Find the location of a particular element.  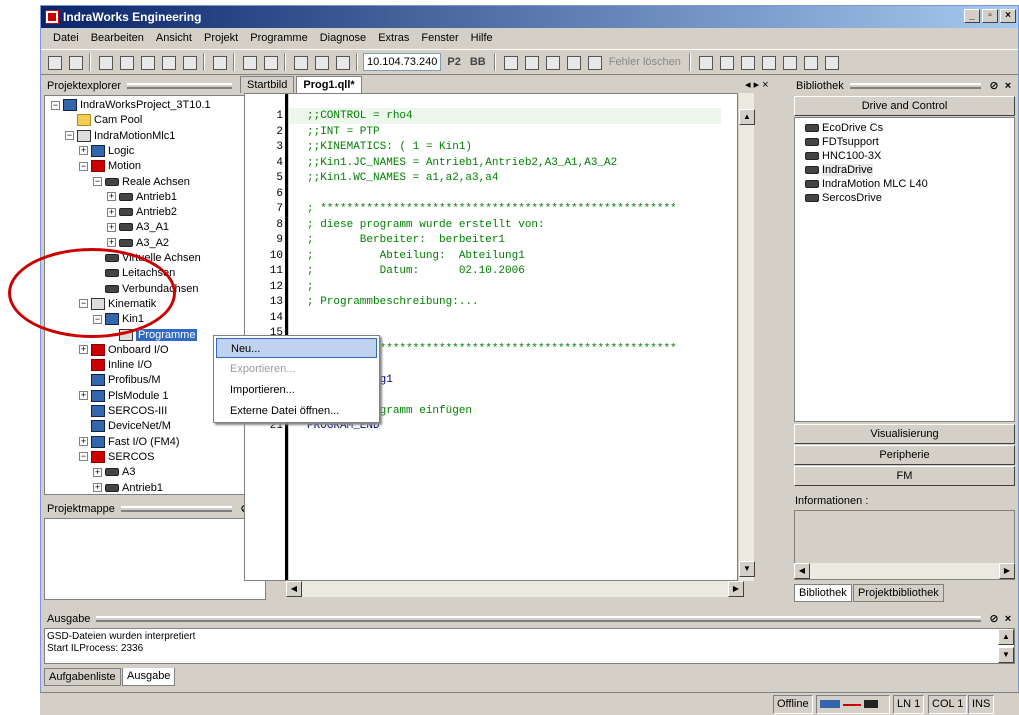

bookmark-next-icon is located at coordinates (831, 62).